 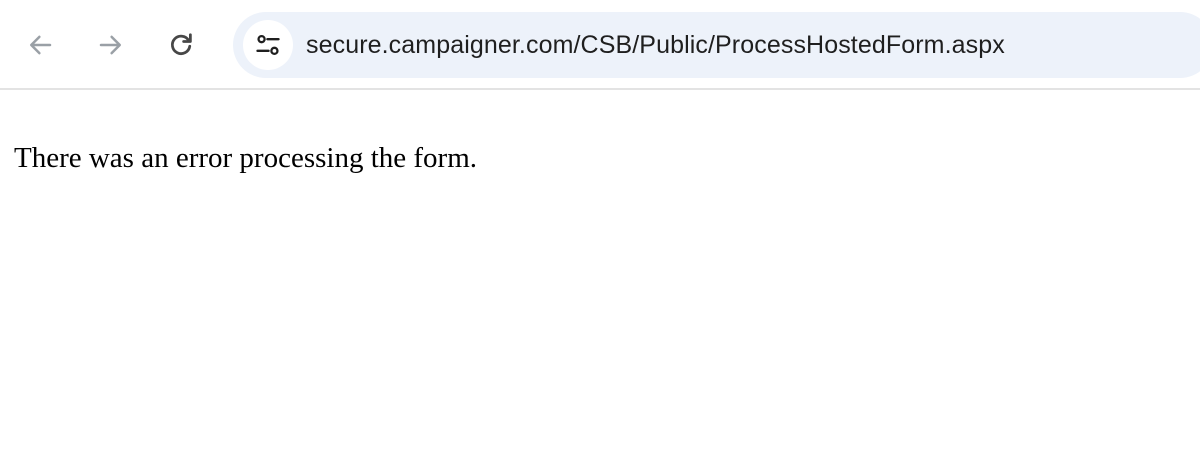 What do you see at coordinates (246, 158) in the screenshot?
I see `error-message: There was an error processing the form.` at bounding box center [246, 158].